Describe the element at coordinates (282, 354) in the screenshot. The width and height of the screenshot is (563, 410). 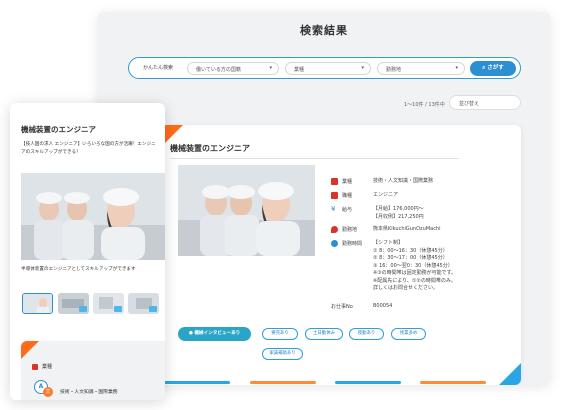
I see `tag-rent-support: 家賃補助あり` at that location.